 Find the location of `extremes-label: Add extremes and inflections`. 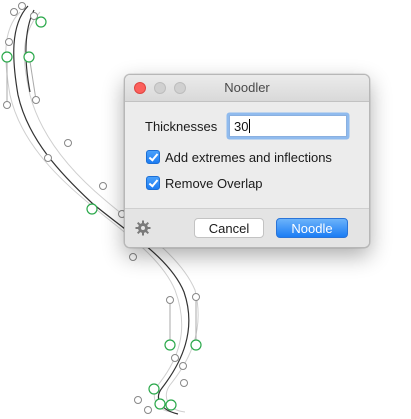

extremes-label: Add extremes and inflections is located at coordinates (248, 157).